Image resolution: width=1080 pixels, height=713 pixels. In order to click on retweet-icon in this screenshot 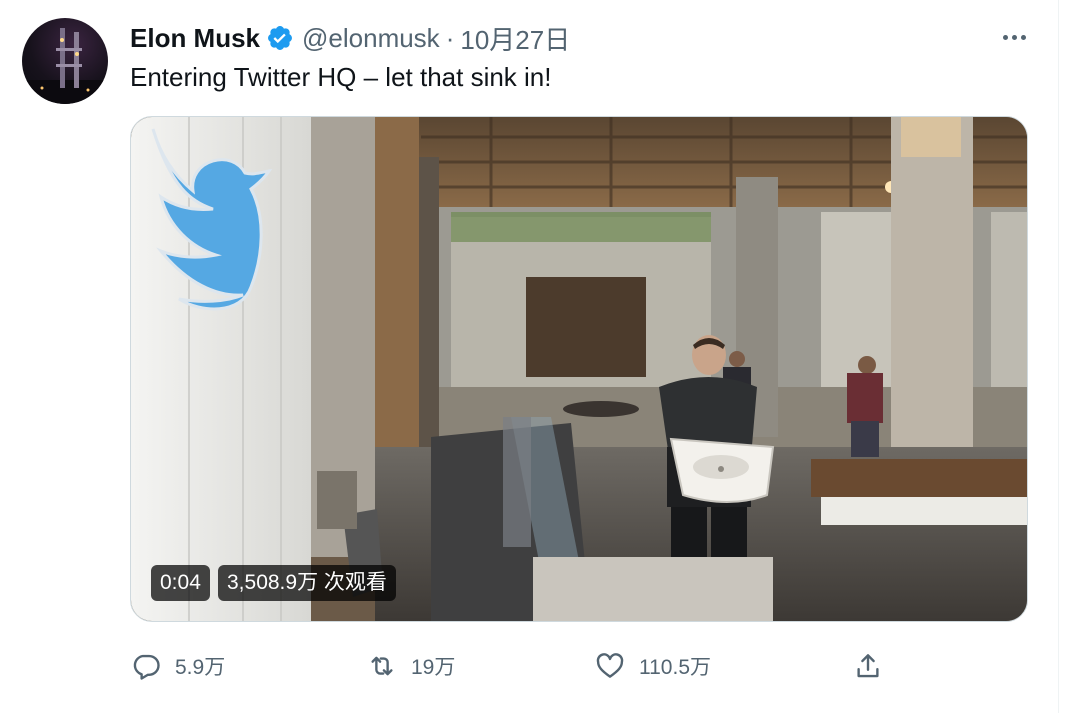, I will do `click(382, 666)`.